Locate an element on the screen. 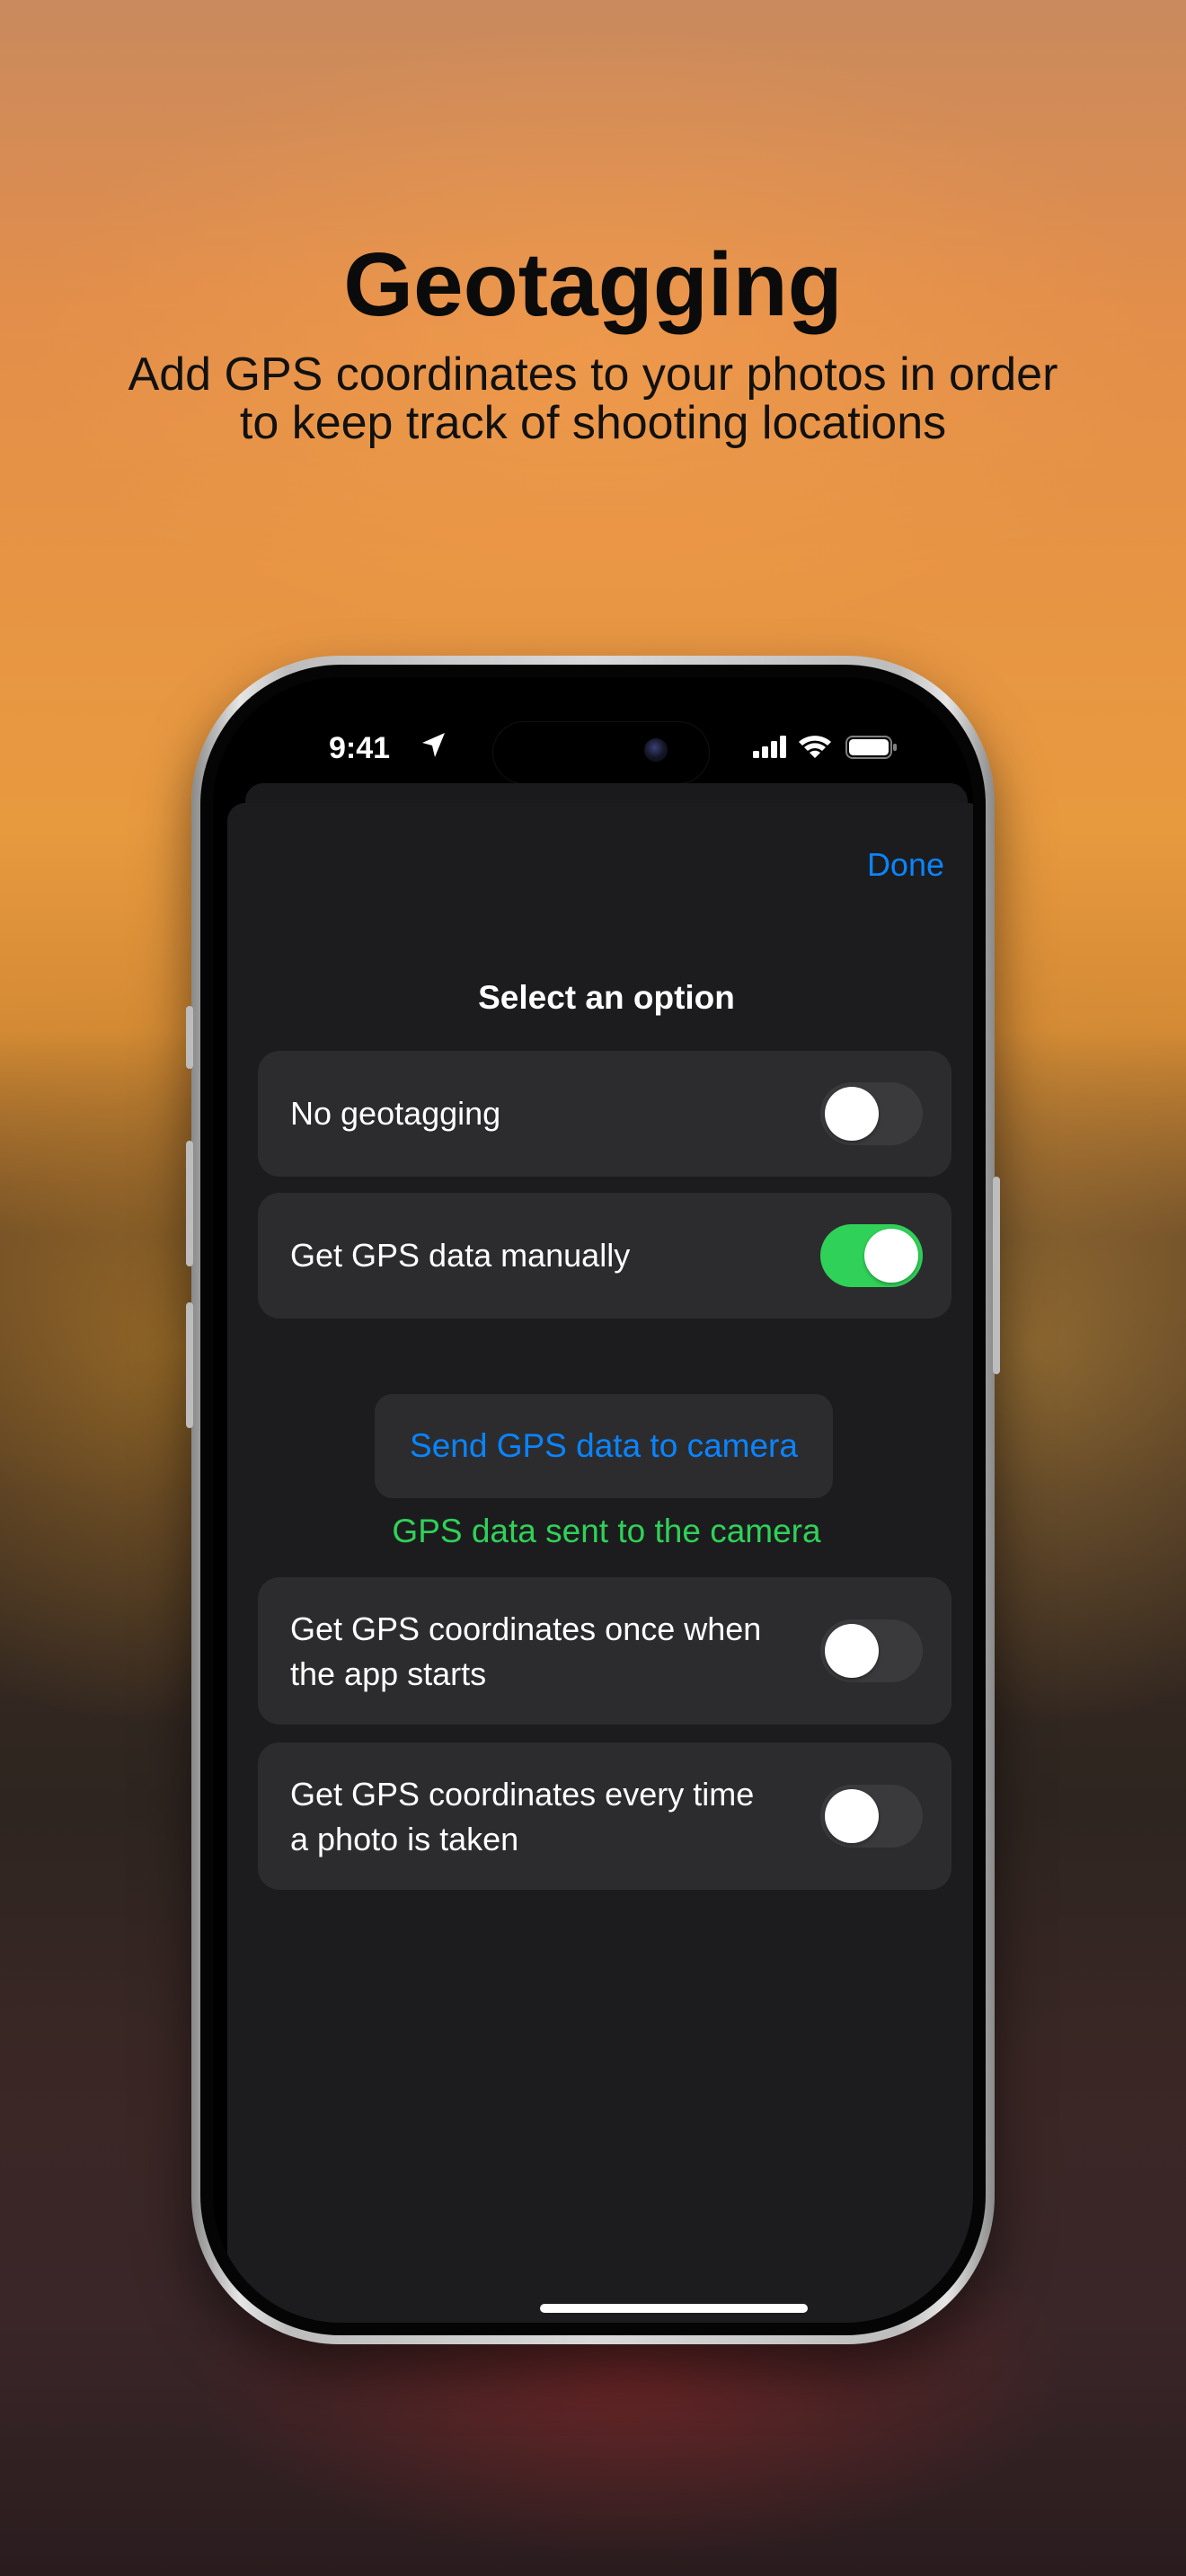 Image resolution: width=1186 pixels, height=2576 pixels. once-at-start-toggle is located at coordinates (871, 1650).